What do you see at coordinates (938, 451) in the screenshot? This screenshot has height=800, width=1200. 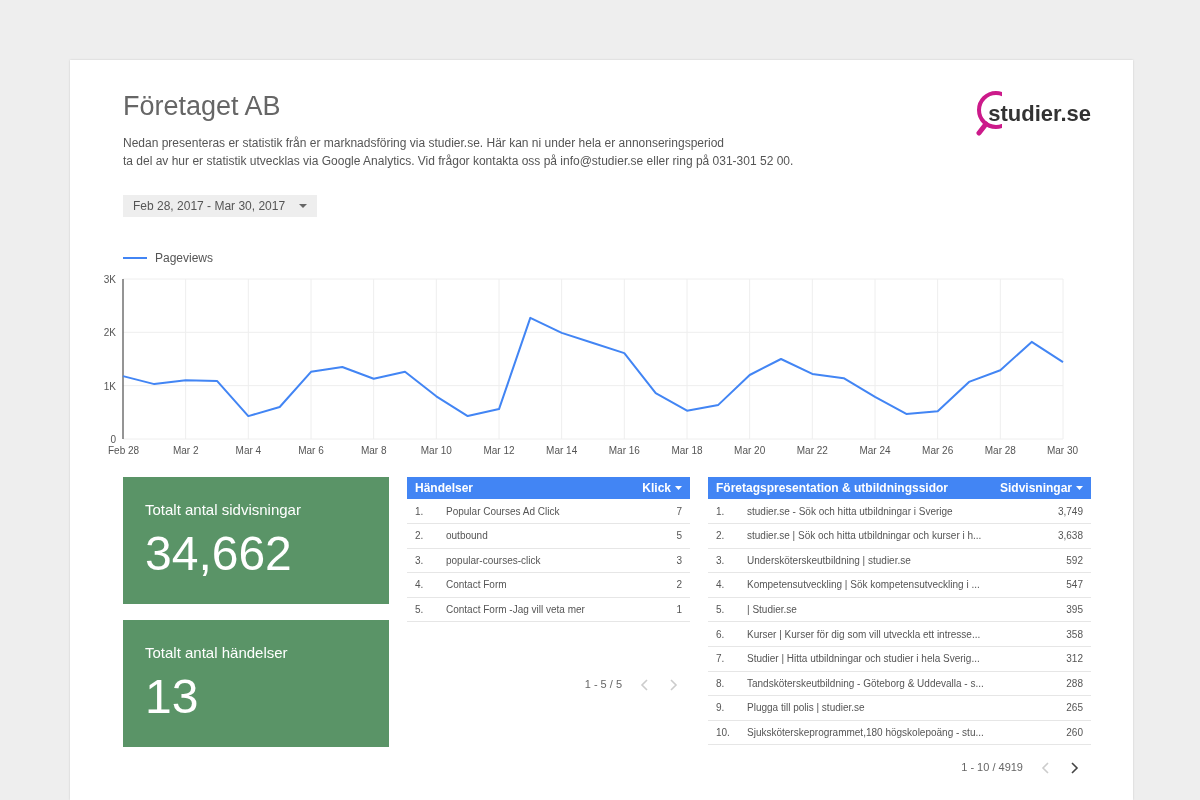 I see `x-tick-label: Mar 26` at bounding box center [938, 451].